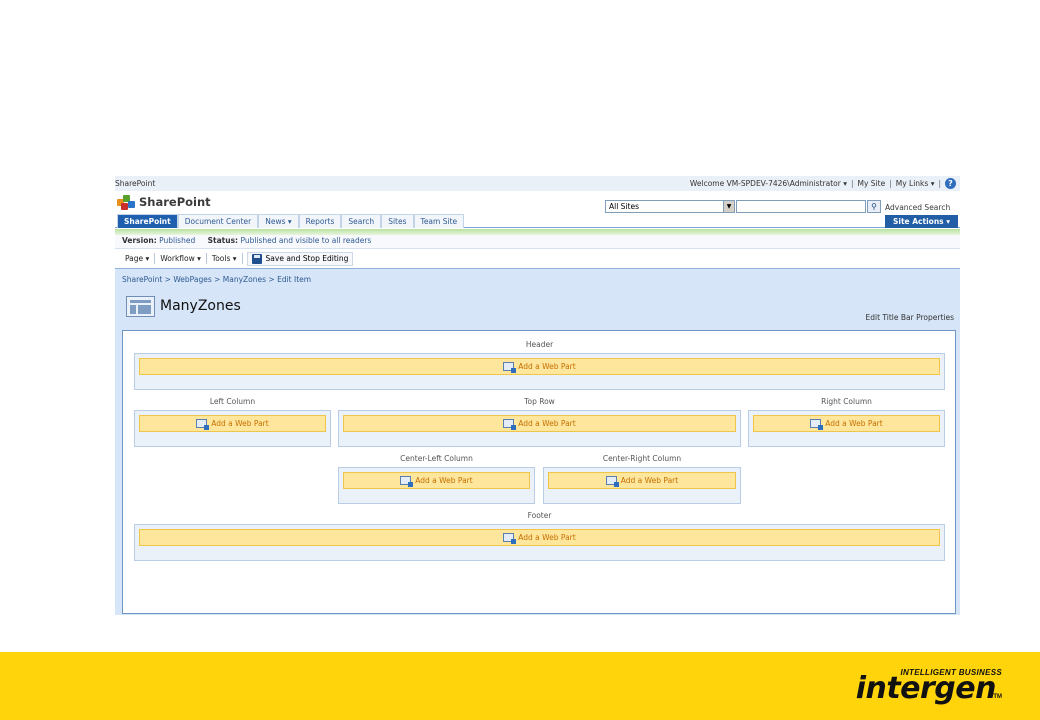 The image size is (1040, 720). I want to click on zone-center-left-column: Center-Left Column Add a Web Part, so click(436, 479).